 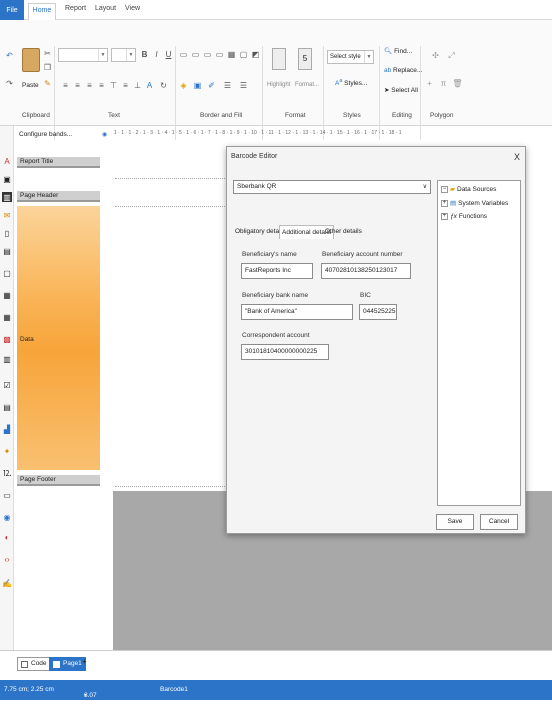 What do you see at coordinates (47, 53) in the screenshot?
I see `cut-icon: ✂` at bounding box center [47, 53].